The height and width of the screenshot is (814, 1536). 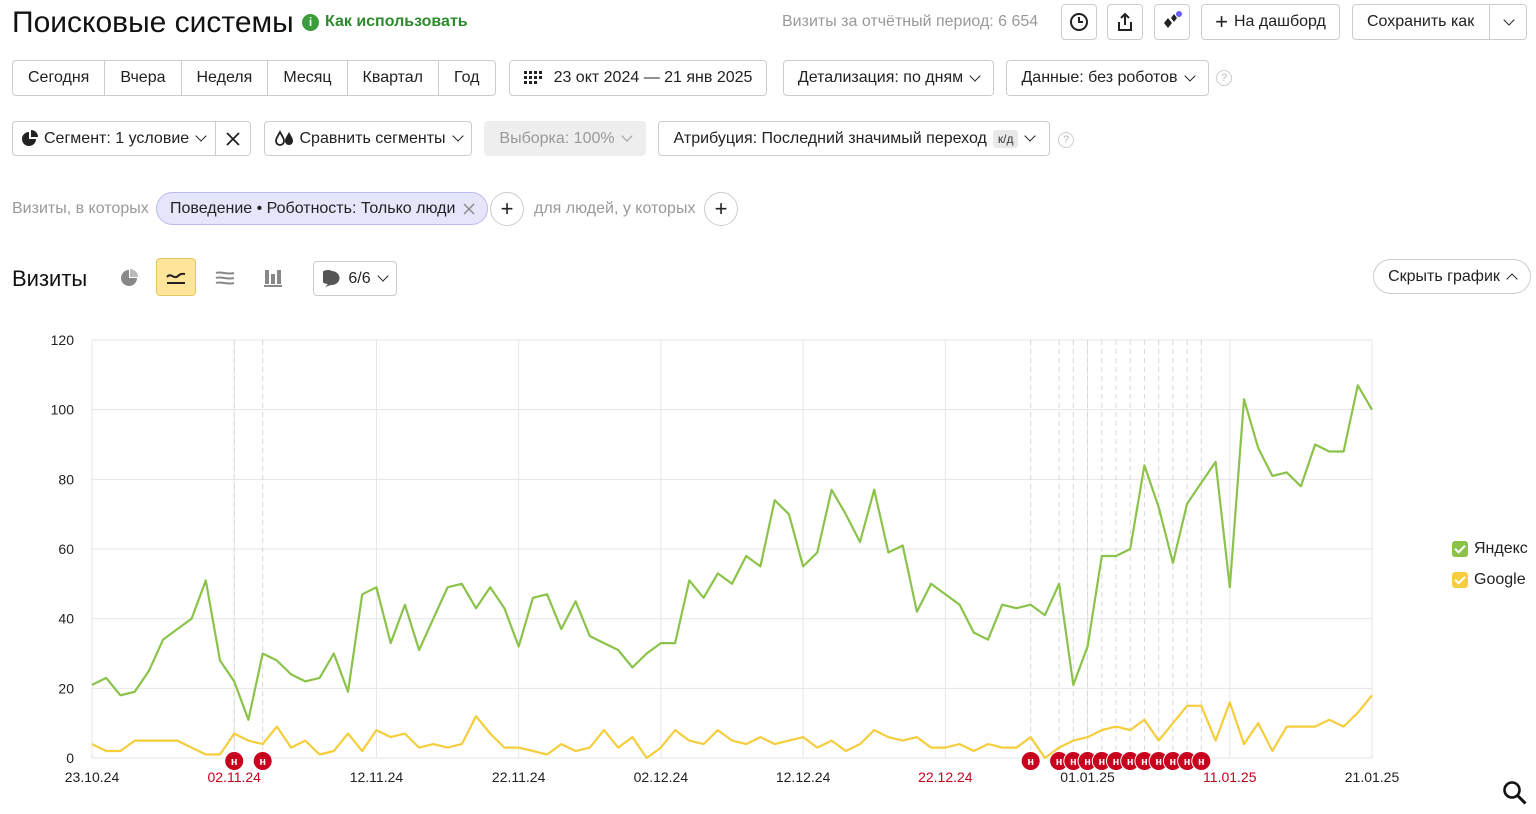 What do you see at coordinates (368, 138) in the screenshot?
I see `compare-segments-dropdown: Сравнить сегменты` at bounding box center [368, 138].